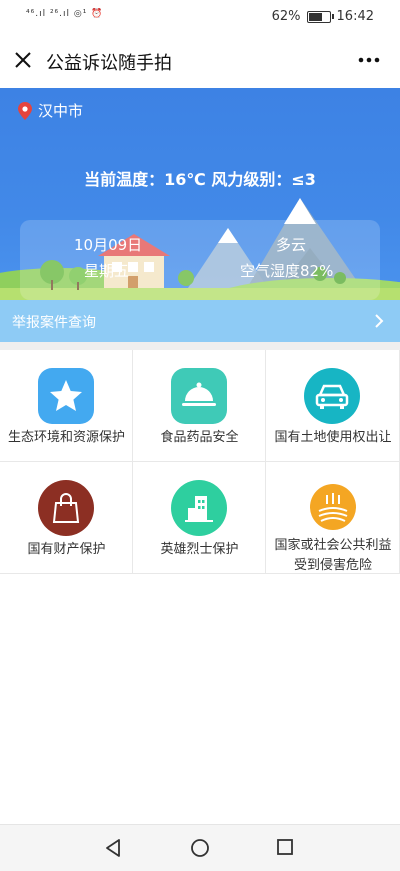  I want to click on chevron-right-icon, so click(379, 321).